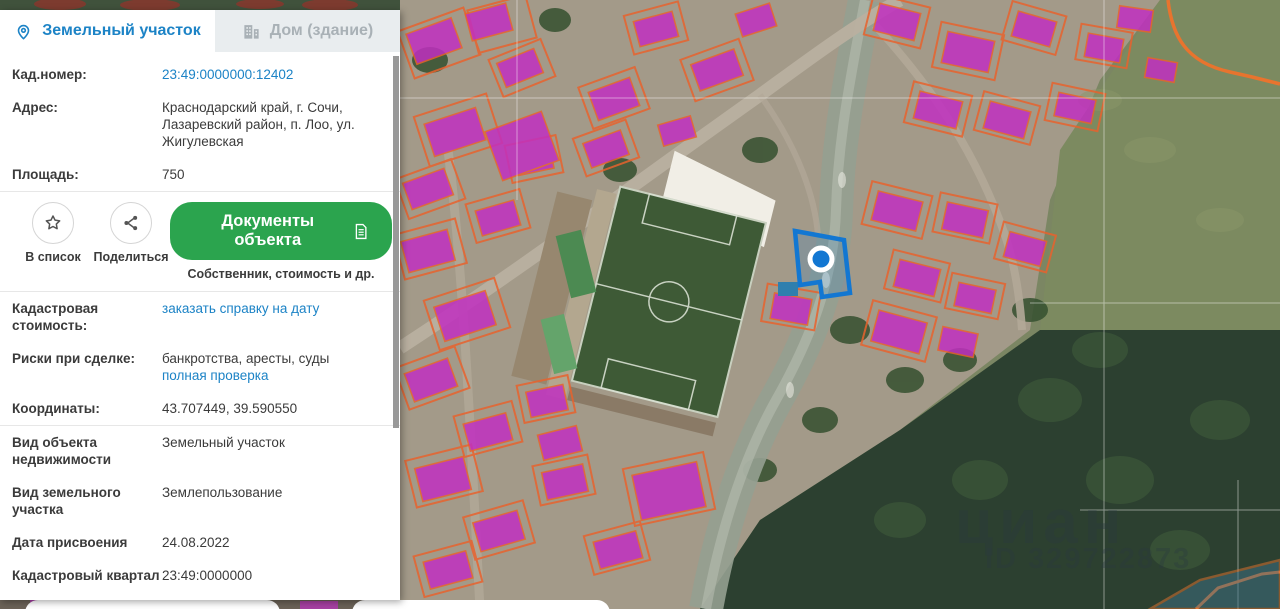  I want to click on tab-house: Дом (здание), so click(307, 31).